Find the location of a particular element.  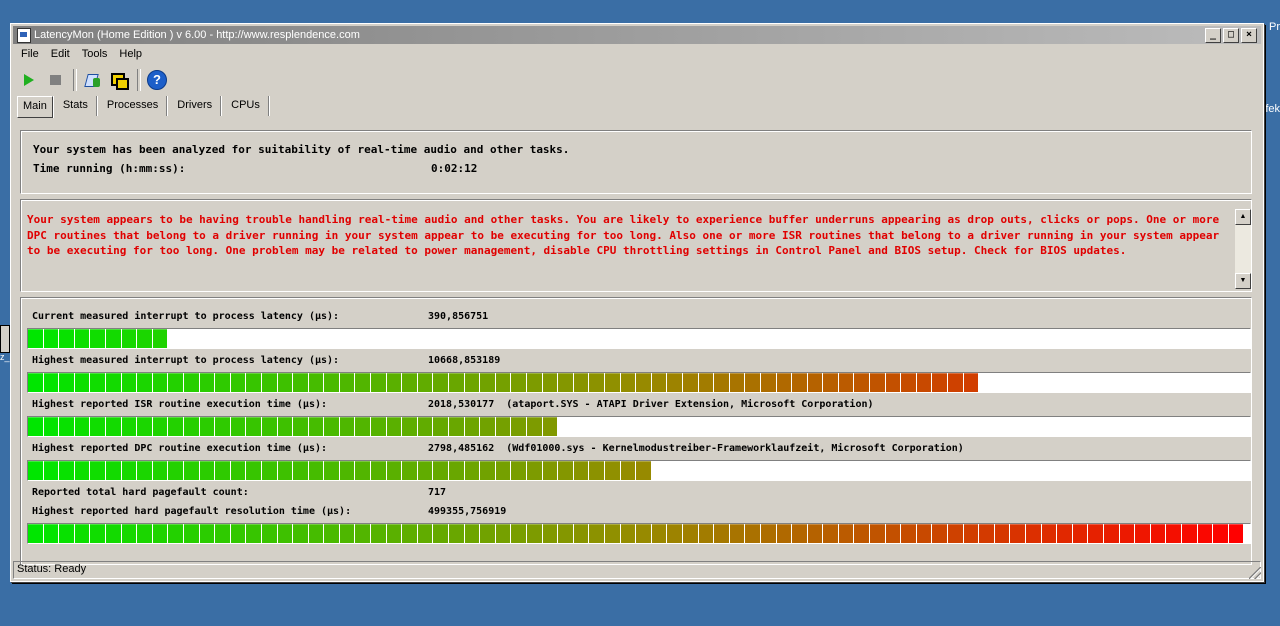

close-button: × is located at coordinates (1249, 35).